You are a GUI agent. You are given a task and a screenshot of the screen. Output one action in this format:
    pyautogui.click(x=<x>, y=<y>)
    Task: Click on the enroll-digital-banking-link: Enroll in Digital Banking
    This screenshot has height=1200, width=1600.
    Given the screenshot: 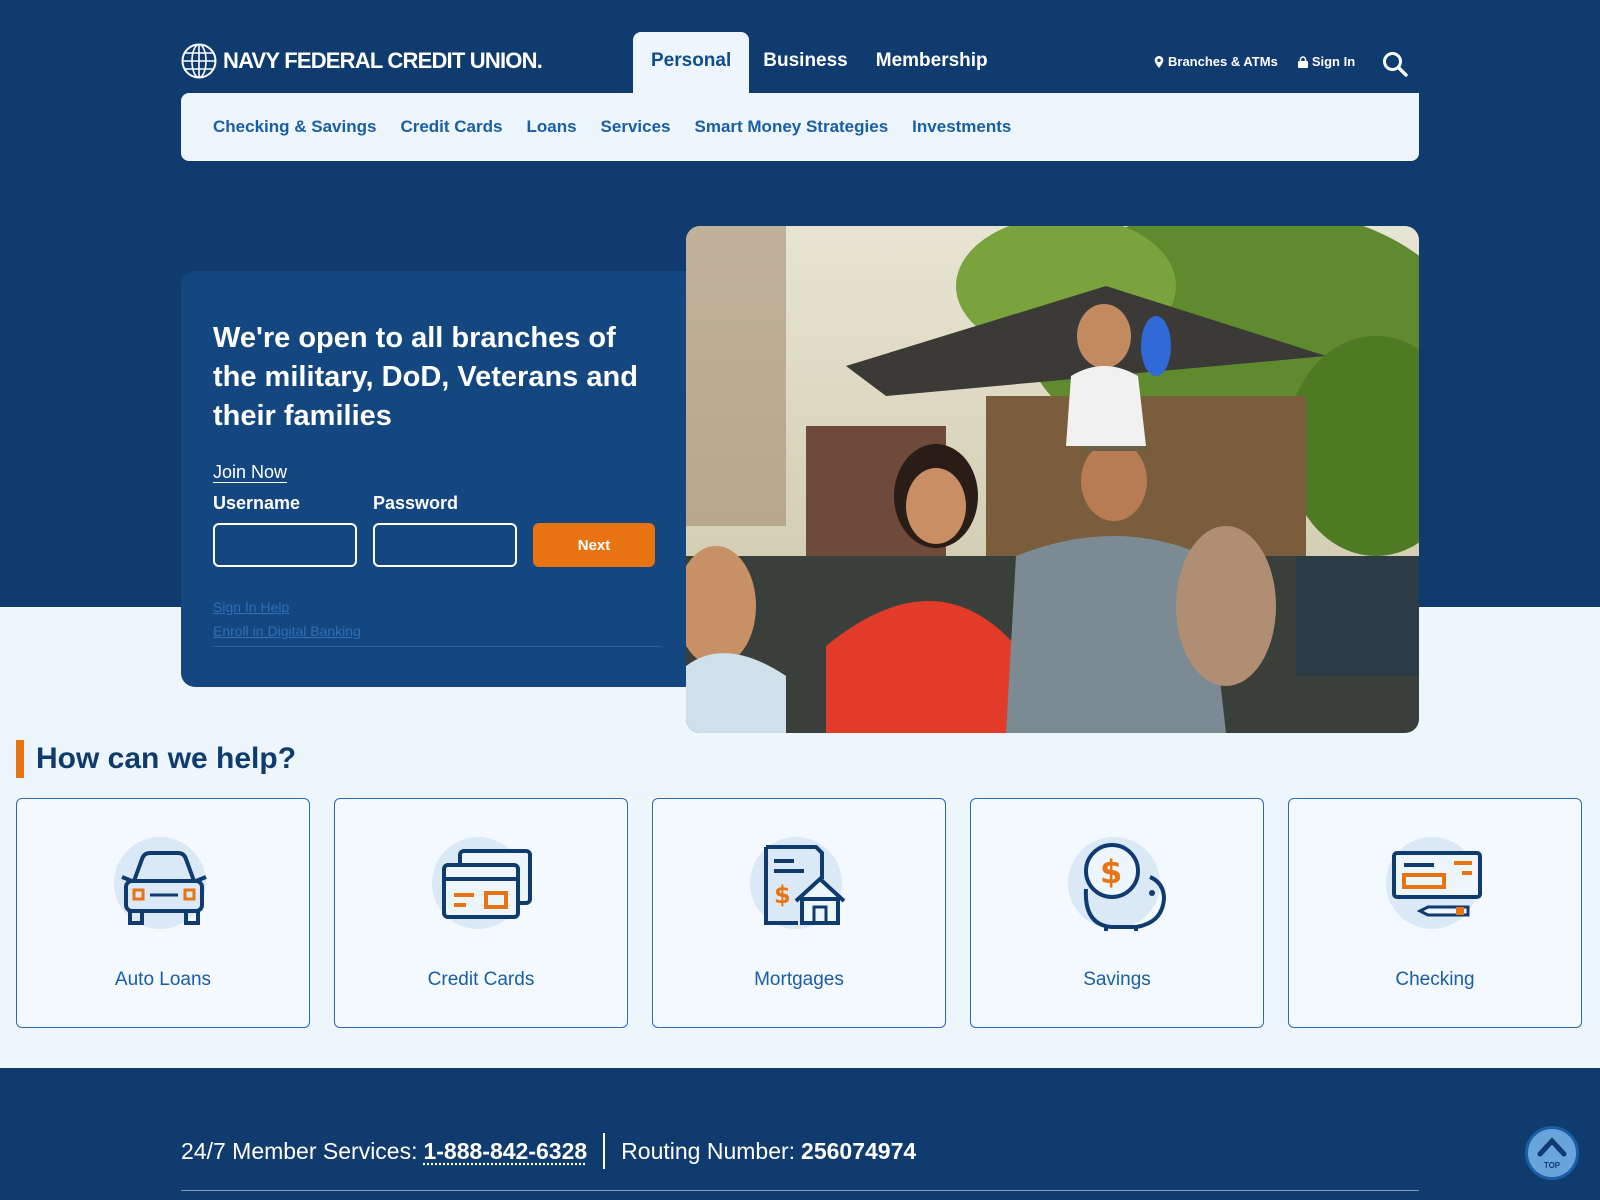 What is the action you would take?
    pyautogui.click(x=437, y=631)
    